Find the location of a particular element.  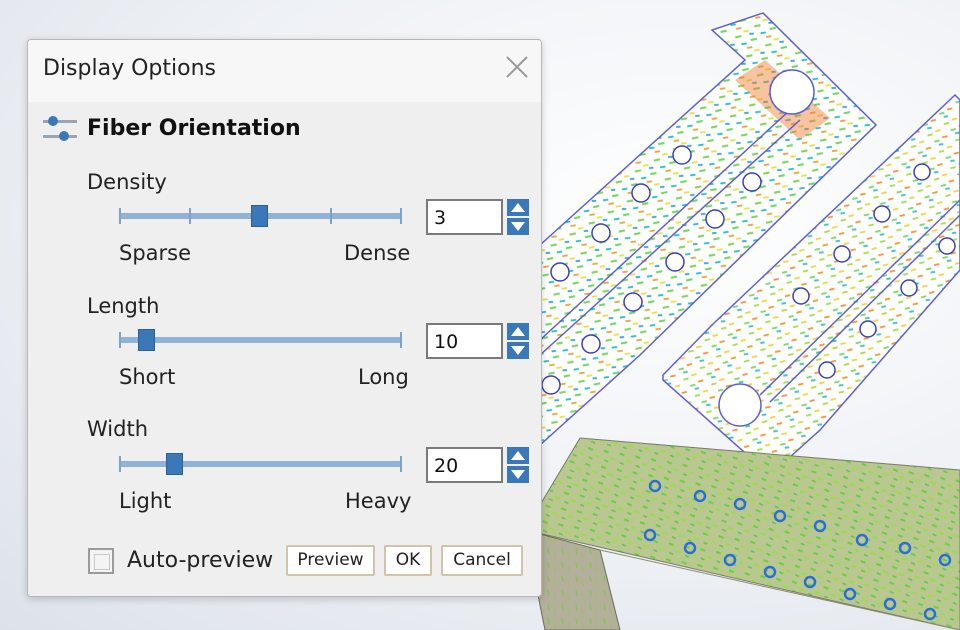

width-min-label: Light is located at coordinates (145, 501).